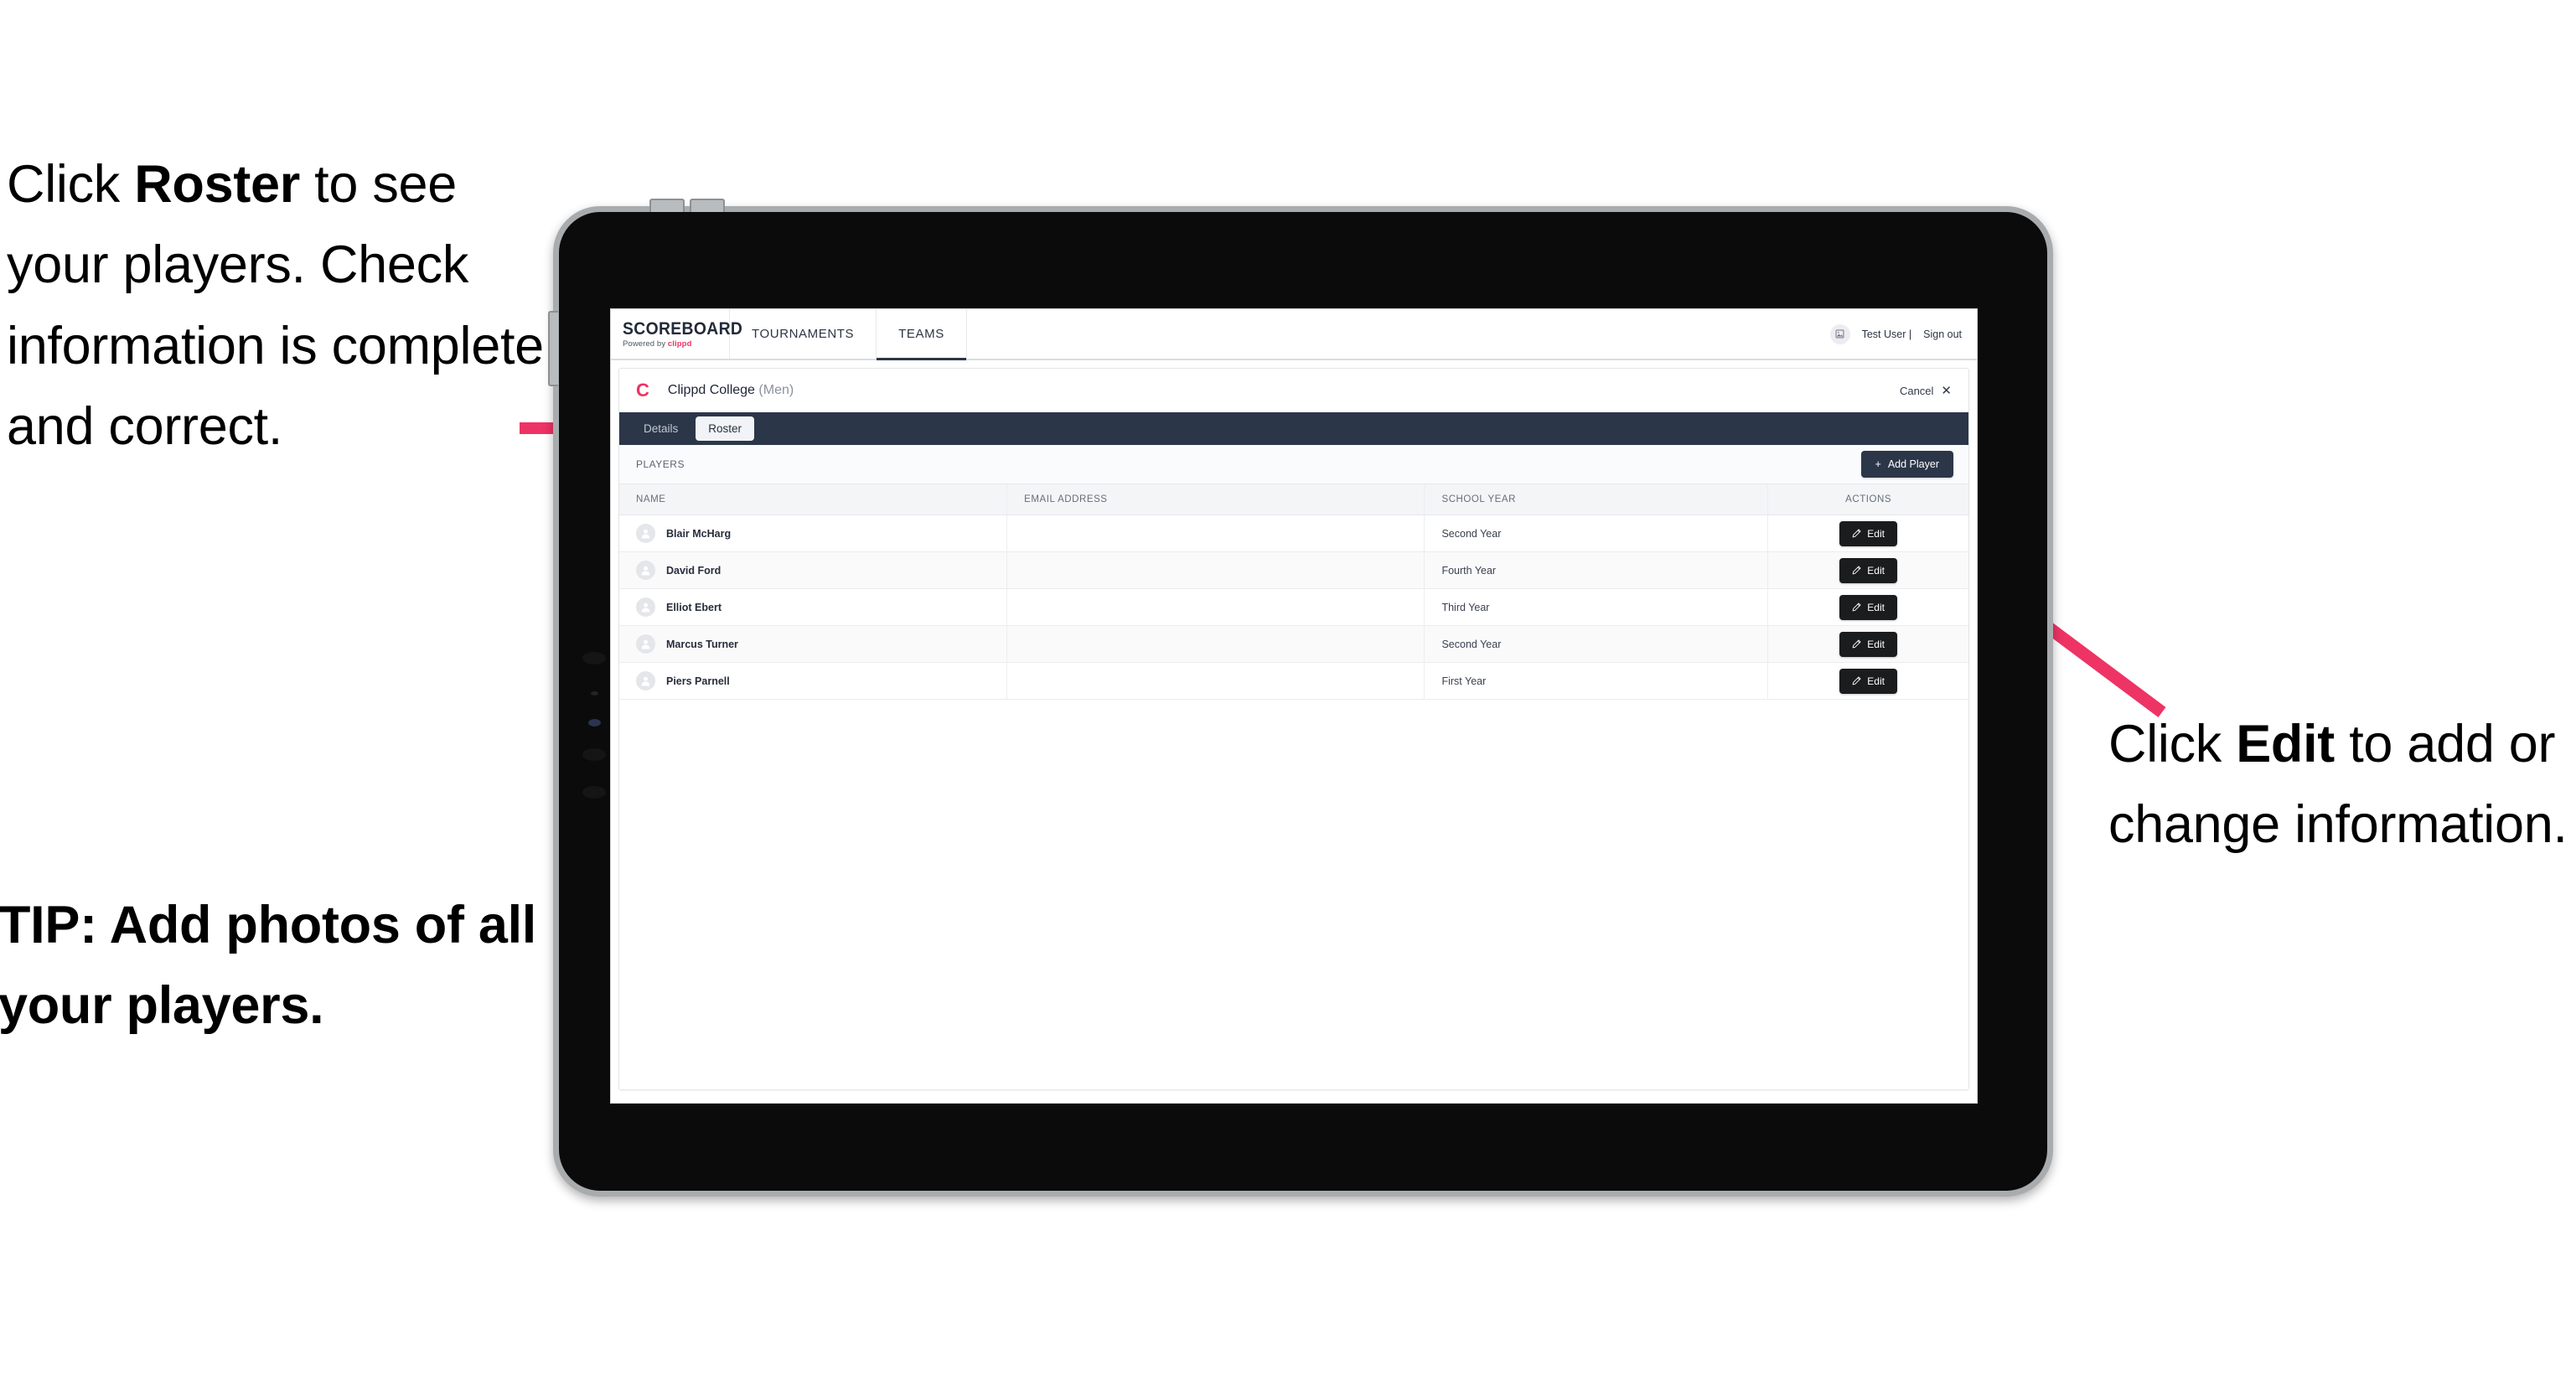  Describe the element at coordinates (821, 680) in the screenshot. I see `player-name-cell: Piers Parnell` at that location.